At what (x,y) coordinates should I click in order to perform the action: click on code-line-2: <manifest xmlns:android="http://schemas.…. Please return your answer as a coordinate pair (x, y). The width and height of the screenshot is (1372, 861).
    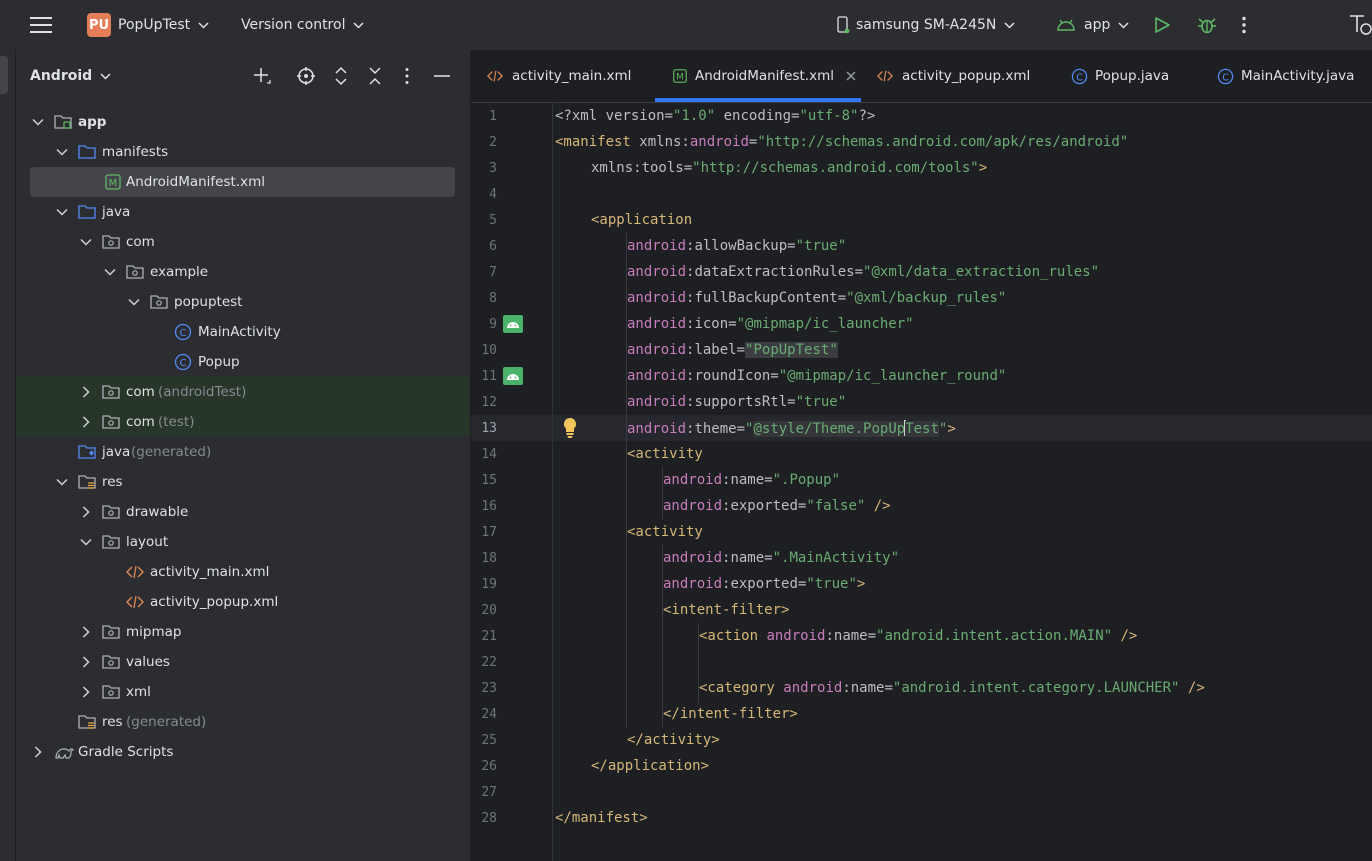
    Looking at the image, I should click on (841, 142).